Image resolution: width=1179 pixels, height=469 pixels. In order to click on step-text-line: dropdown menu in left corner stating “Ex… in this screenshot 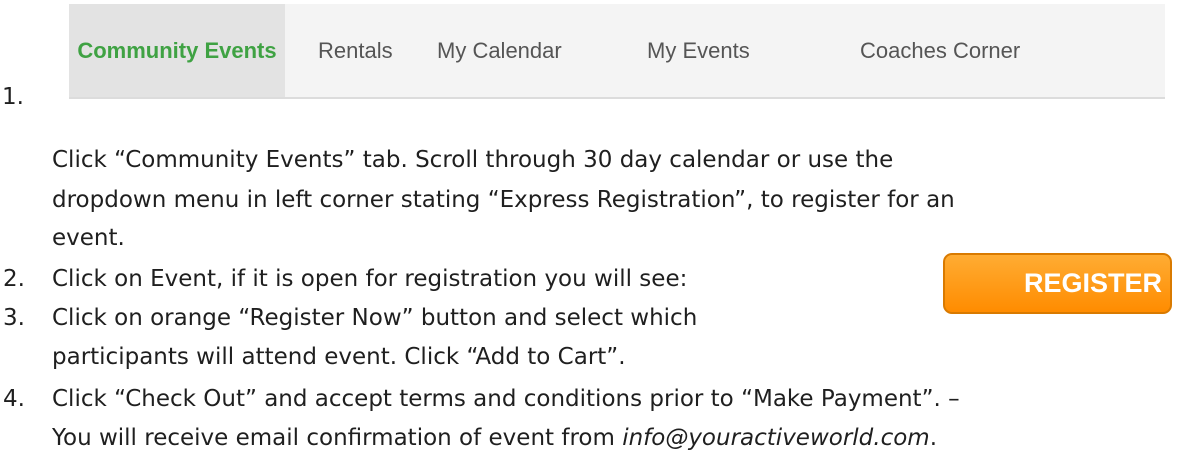, I will do `click(503, 200)`.